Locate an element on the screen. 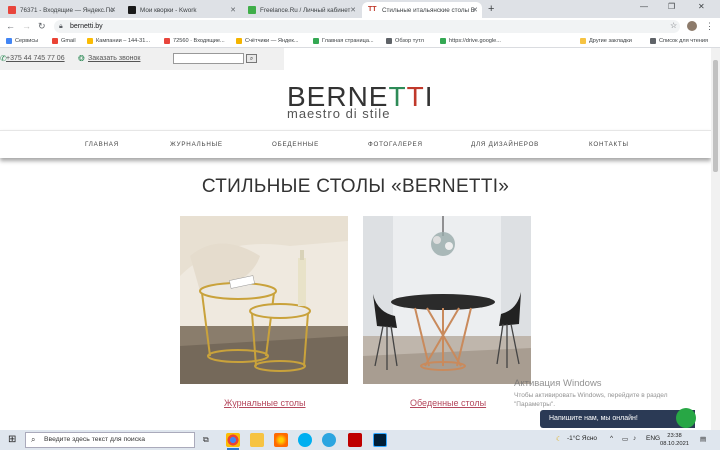 The height and width of the screenshot is (450, 720). menu-item-designers: ДЛЯ ДИЗАЙНЕРОВ is located at coordinates (505, 144).